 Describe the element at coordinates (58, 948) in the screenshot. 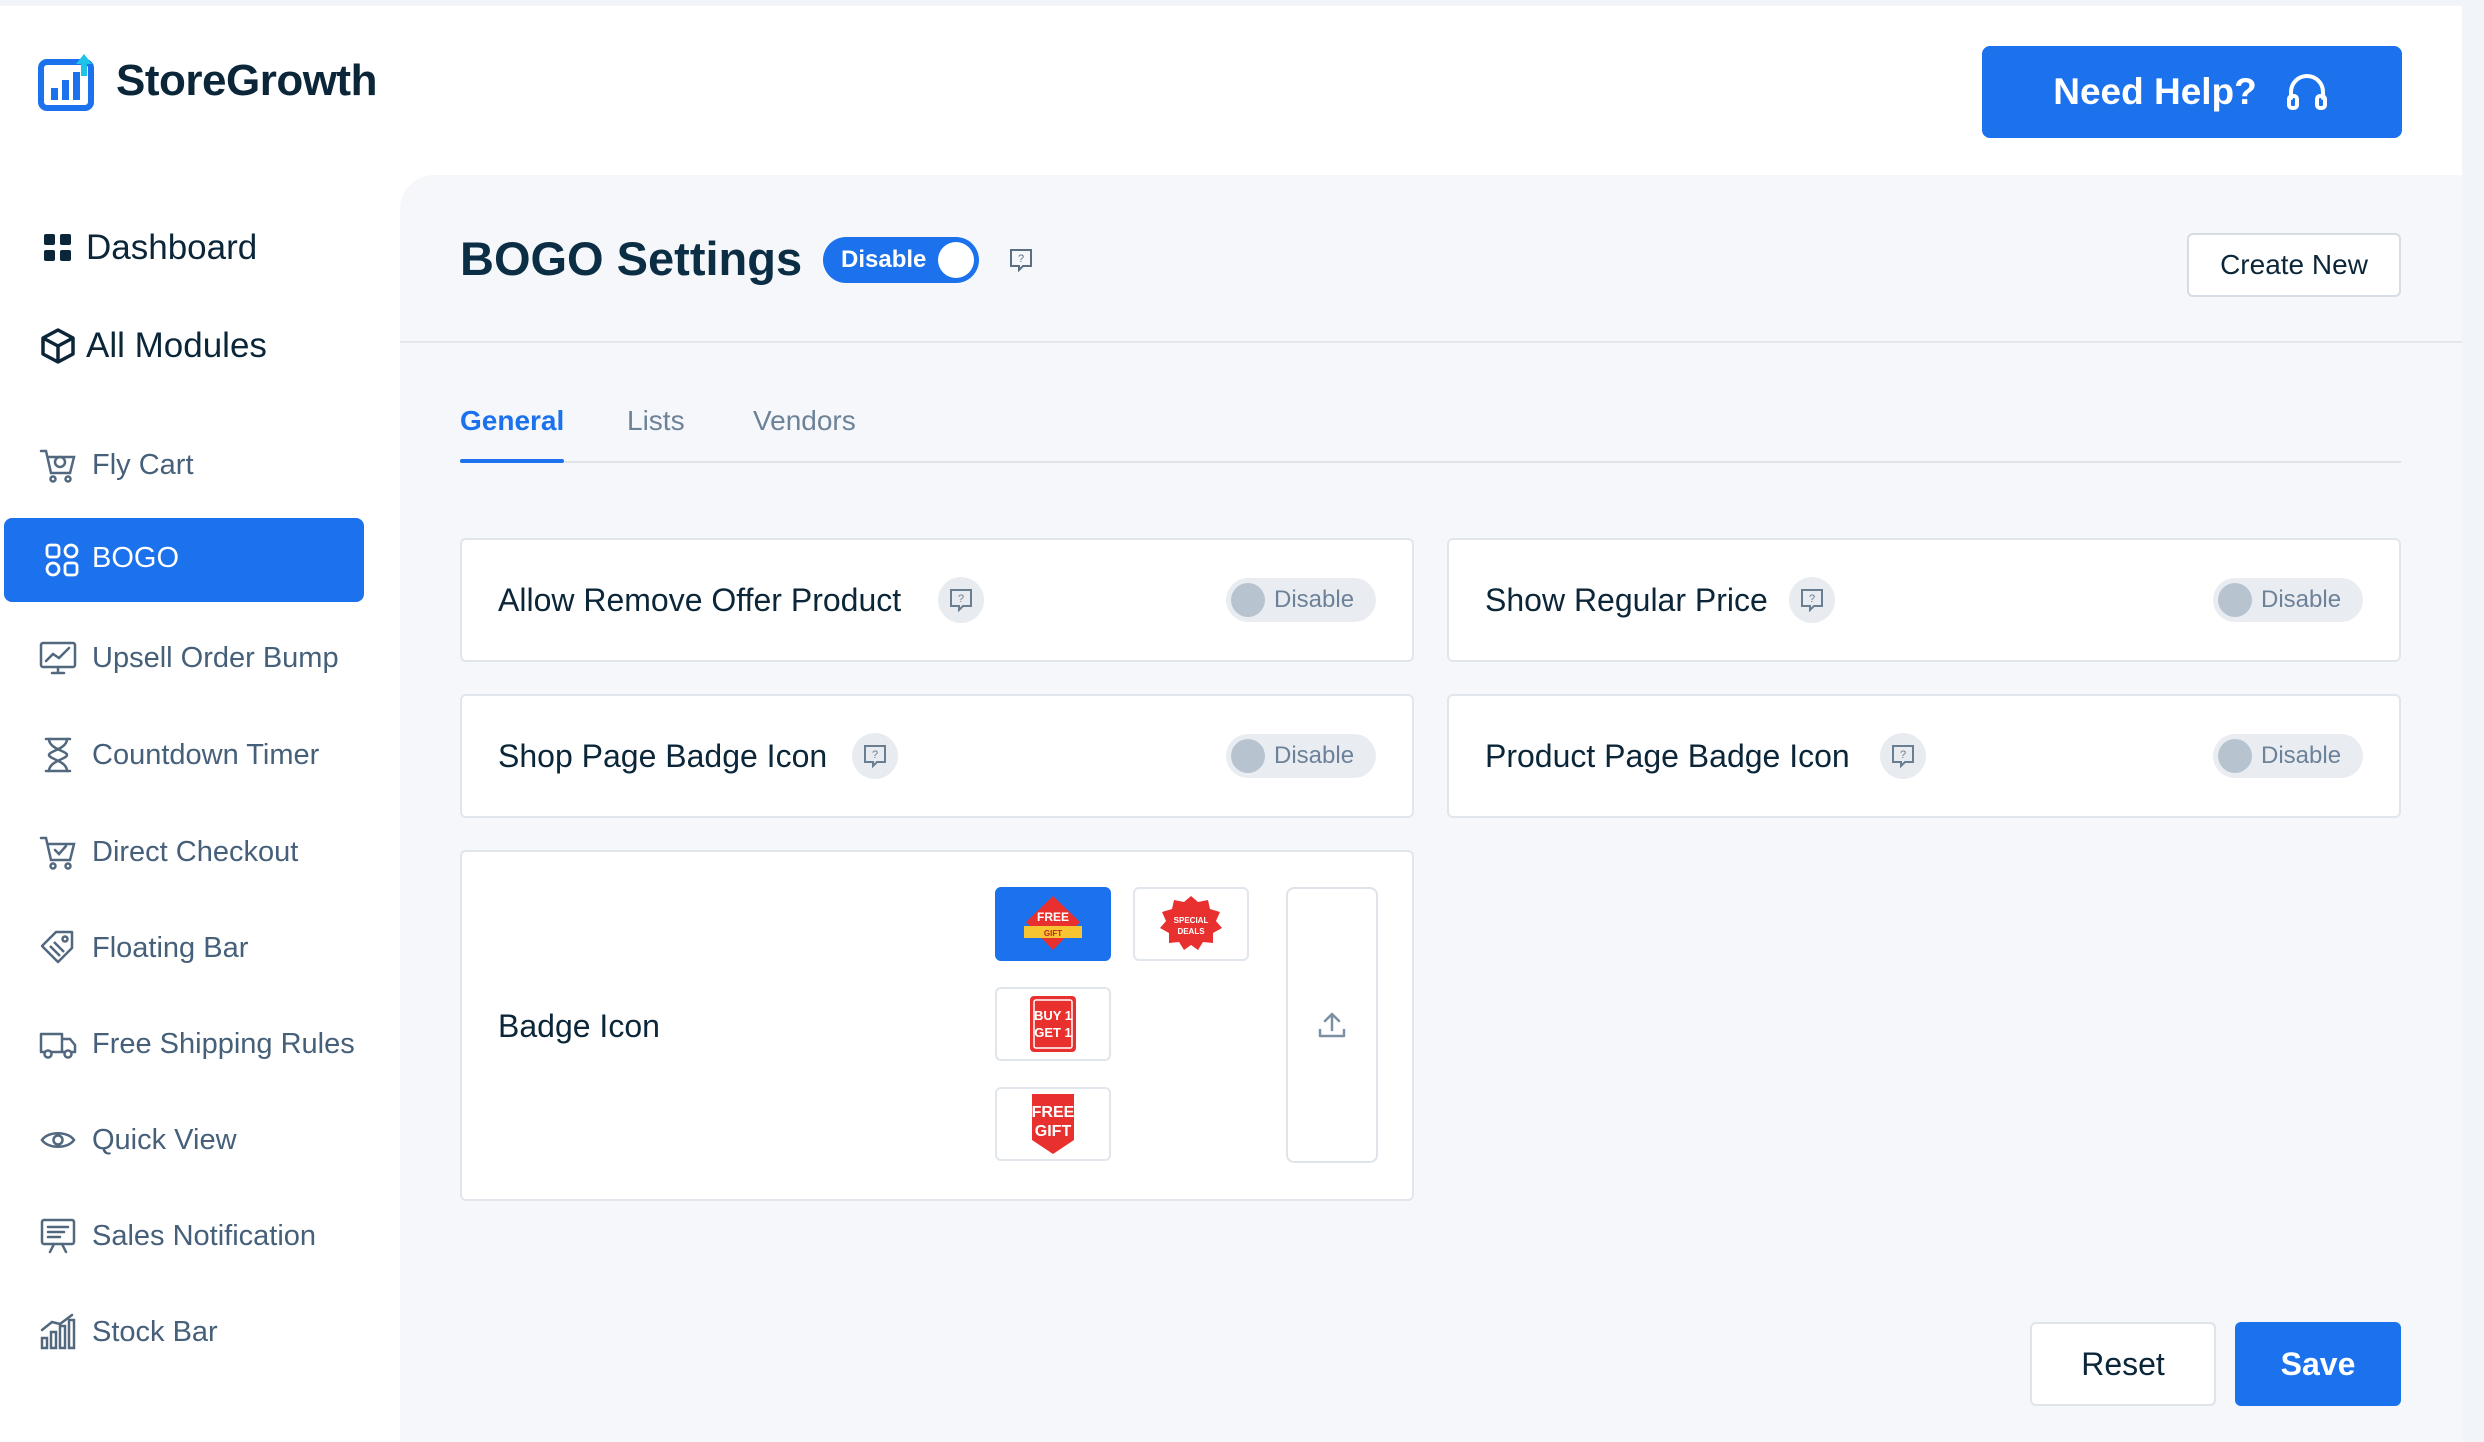

I see `tag-icon` at that location.